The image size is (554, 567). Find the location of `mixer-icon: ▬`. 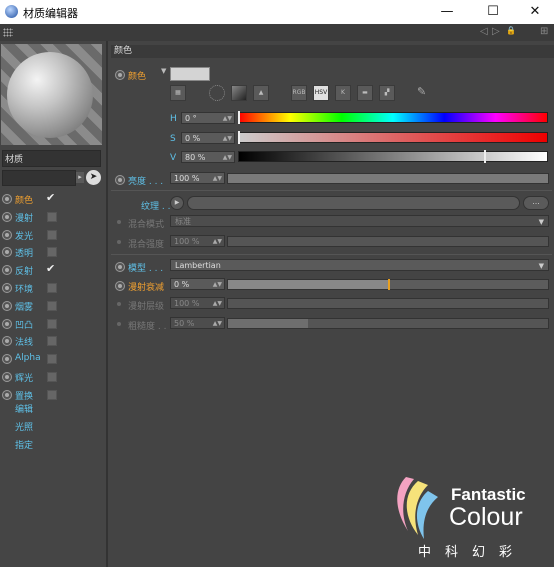

mixer-icon: ▬ is located at coordinates (365, 93).